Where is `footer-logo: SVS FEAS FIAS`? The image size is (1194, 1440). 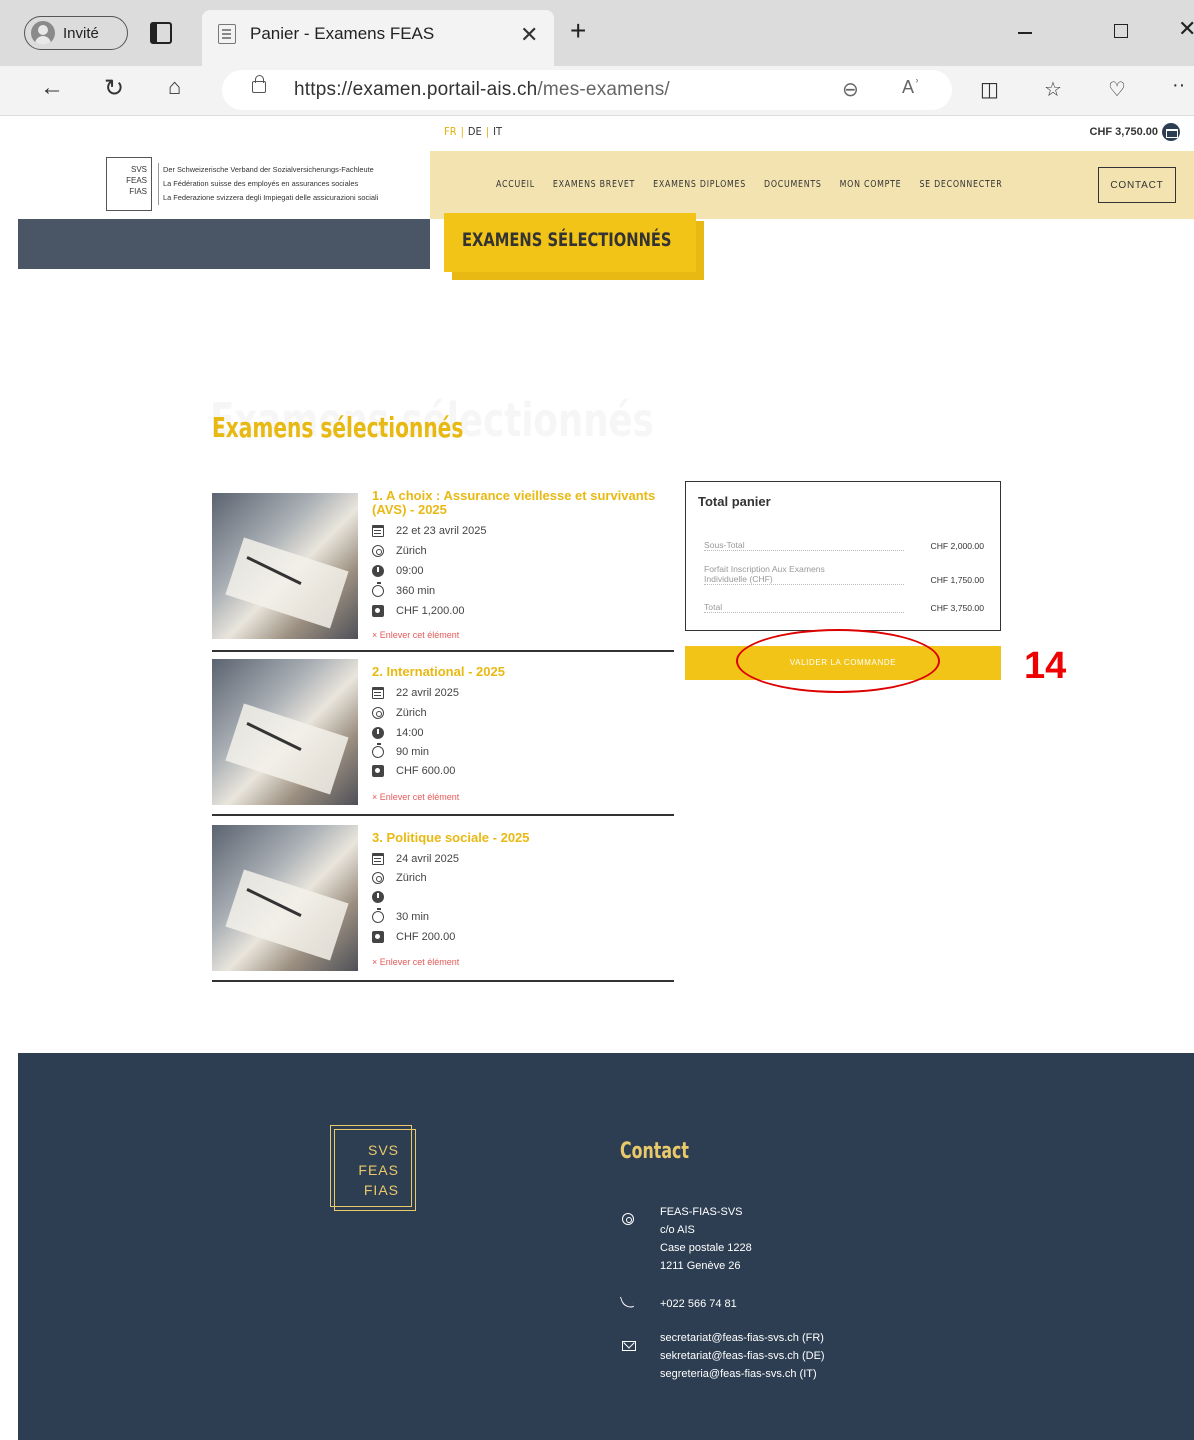 footer-logo: SVS FEAS FIAS is located at coordinates (371, 1166).